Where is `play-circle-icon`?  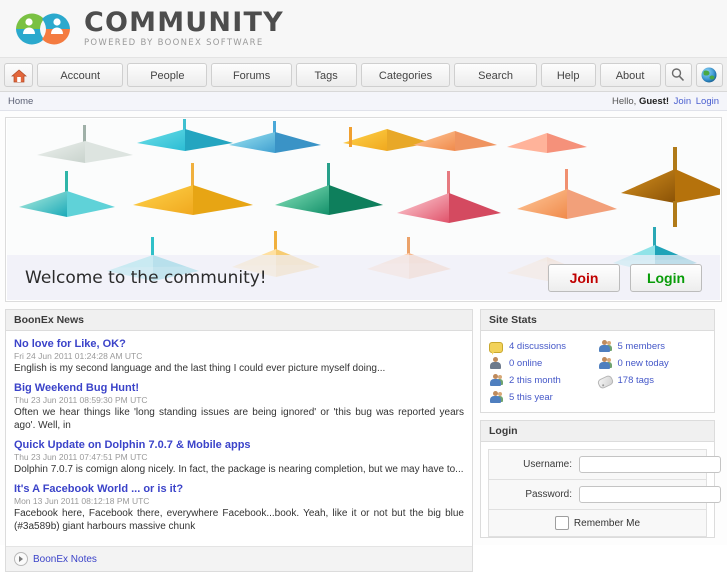
play-circle-icon is located at coordinates (21, 559).